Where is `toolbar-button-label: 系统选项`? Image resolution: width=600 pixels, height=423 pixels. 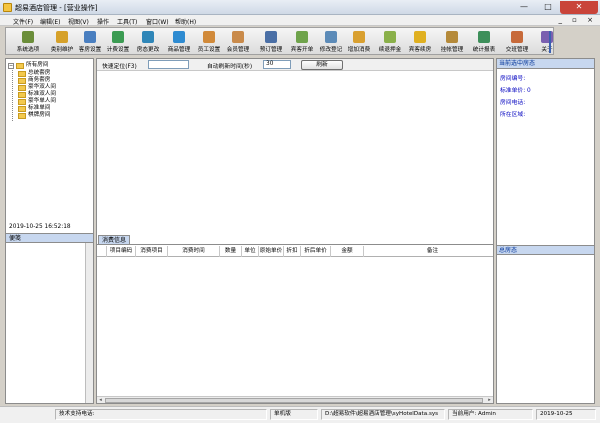
toolbar-button-label: 系统选项 is located at coordinates (28, 50).